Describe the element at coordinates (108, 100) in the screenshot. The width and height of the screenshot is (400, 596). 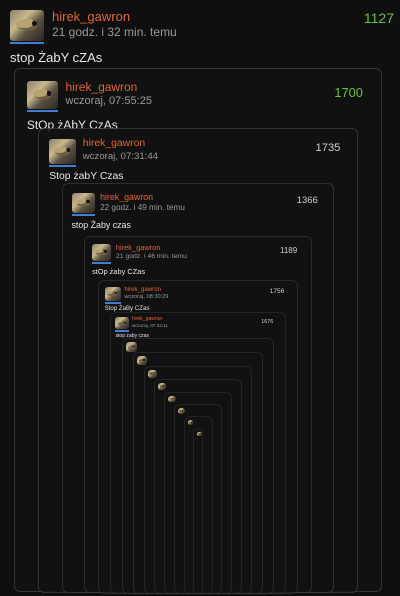
I see `post-time: wczoraj, 07:55:25` at that location.